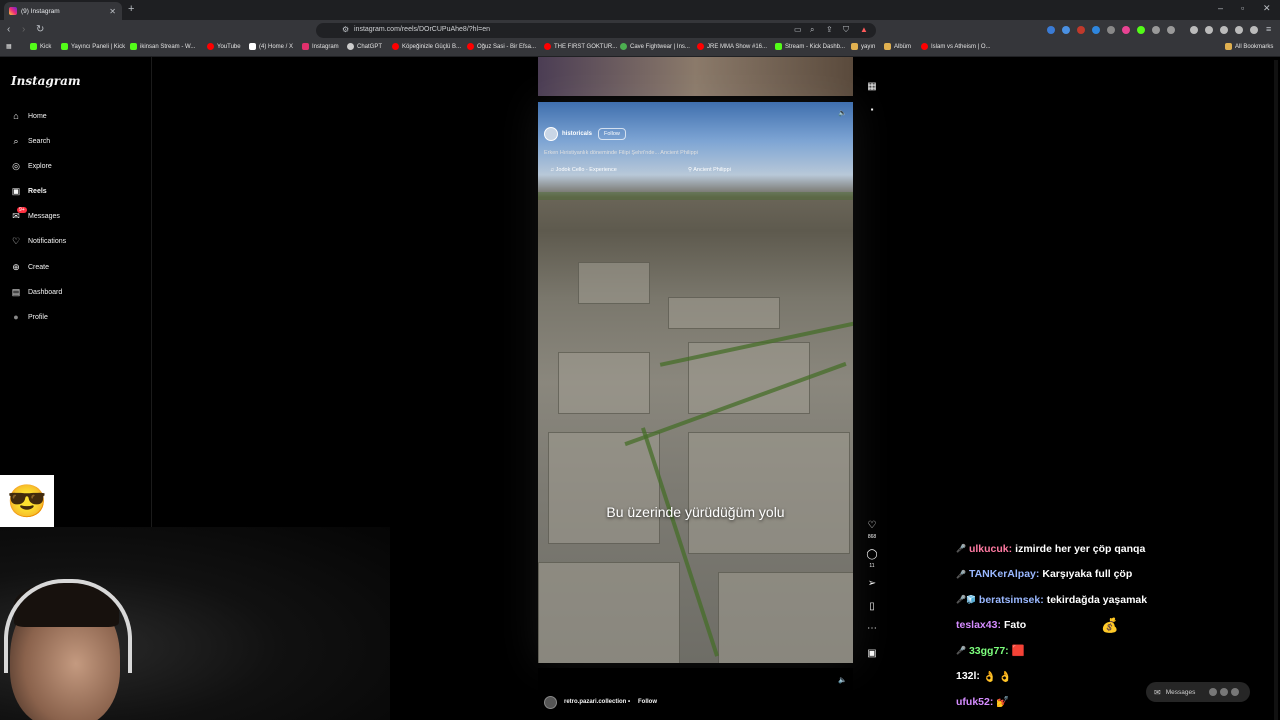  I want to click on browser-tab: (9) Instagram ✕, so click(63, 11).